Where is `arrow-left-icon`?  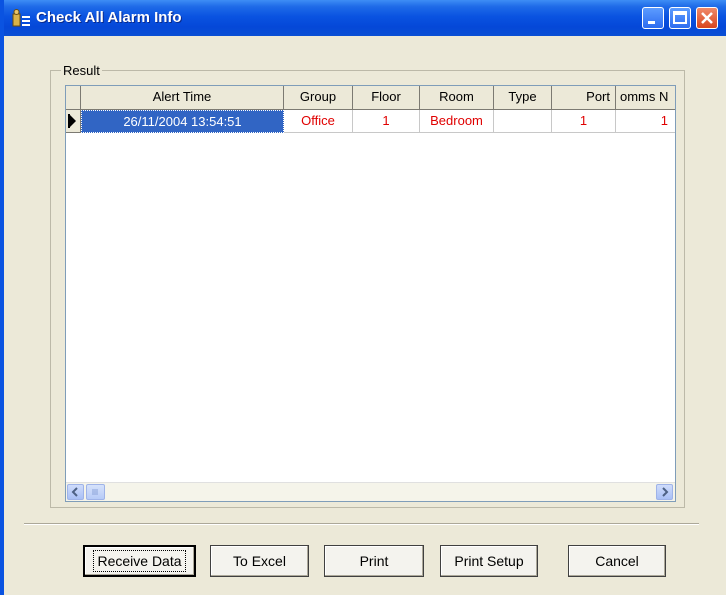
arrow-left-icon is located at coordinates (74, 492).